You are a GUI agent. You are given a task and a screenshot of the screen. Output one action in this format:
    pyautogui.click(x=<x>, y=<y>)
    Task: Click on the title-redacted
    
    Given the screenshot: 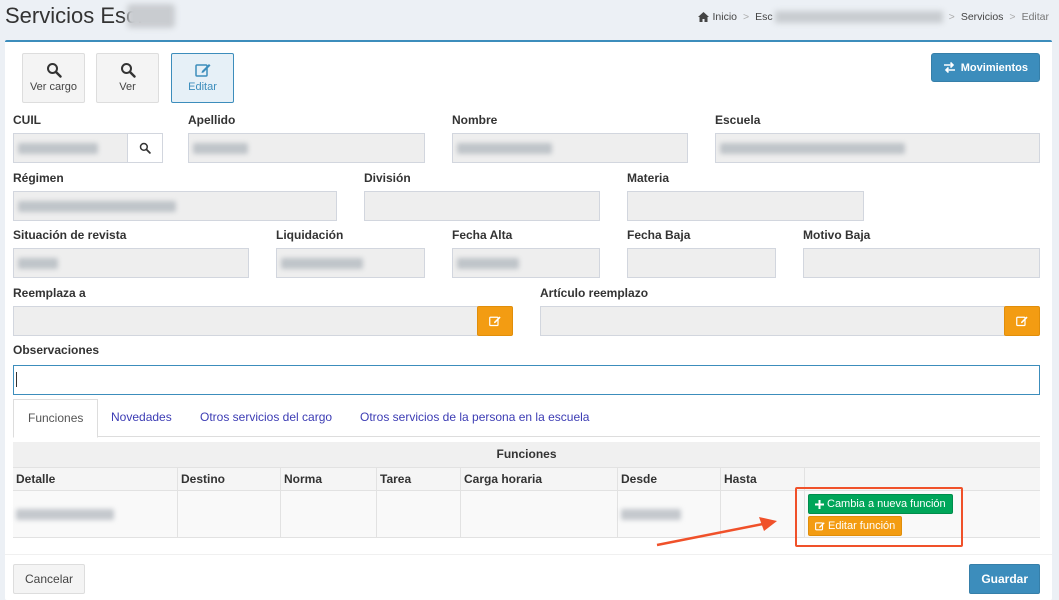 What is the action you would take?
    pyautogui.click(x=151, y=16)
    